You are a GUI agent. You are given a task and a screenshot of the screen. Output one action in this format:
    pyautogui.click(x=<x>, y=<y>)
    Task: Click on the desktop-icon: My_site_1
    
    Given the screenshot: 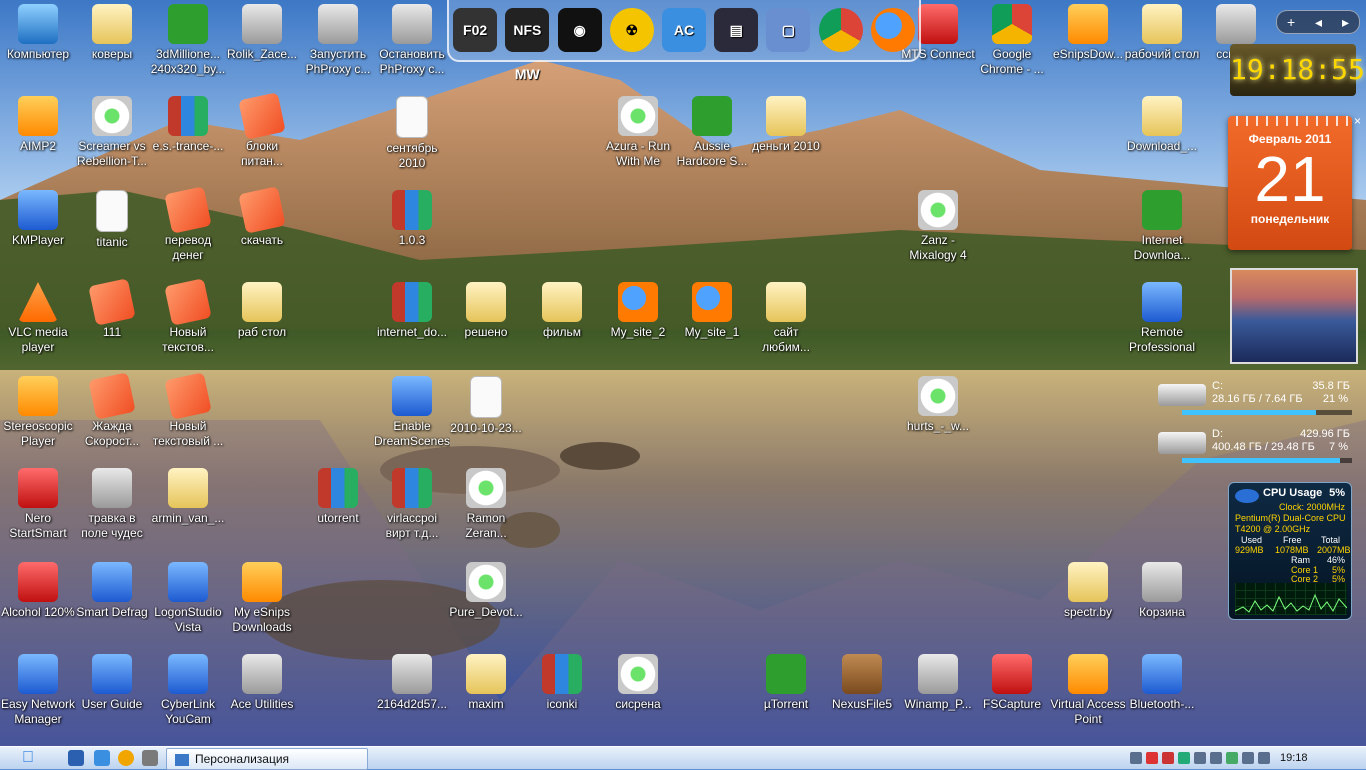 What is the action you would take?
    pyautogui.click(x=712, y=323)
    